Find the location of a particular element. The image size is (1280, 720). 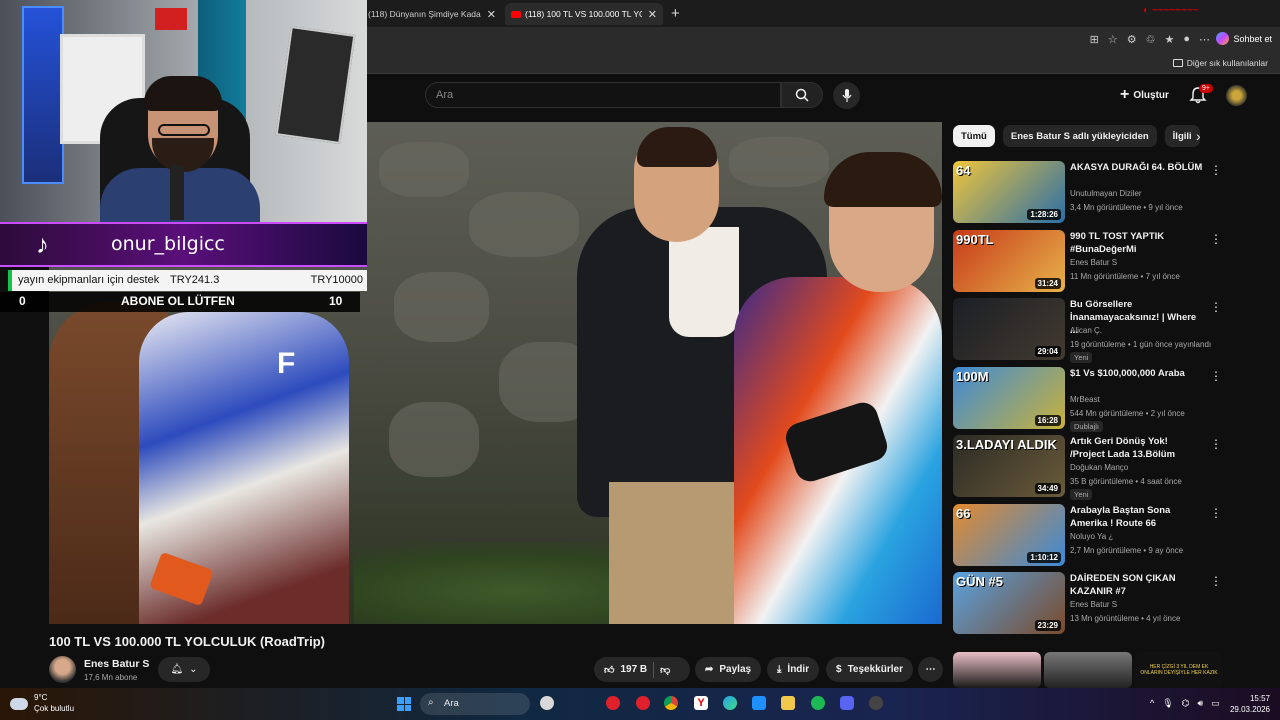

taskbar-search: ⌕ Ara is located at coordinates (475, 704).